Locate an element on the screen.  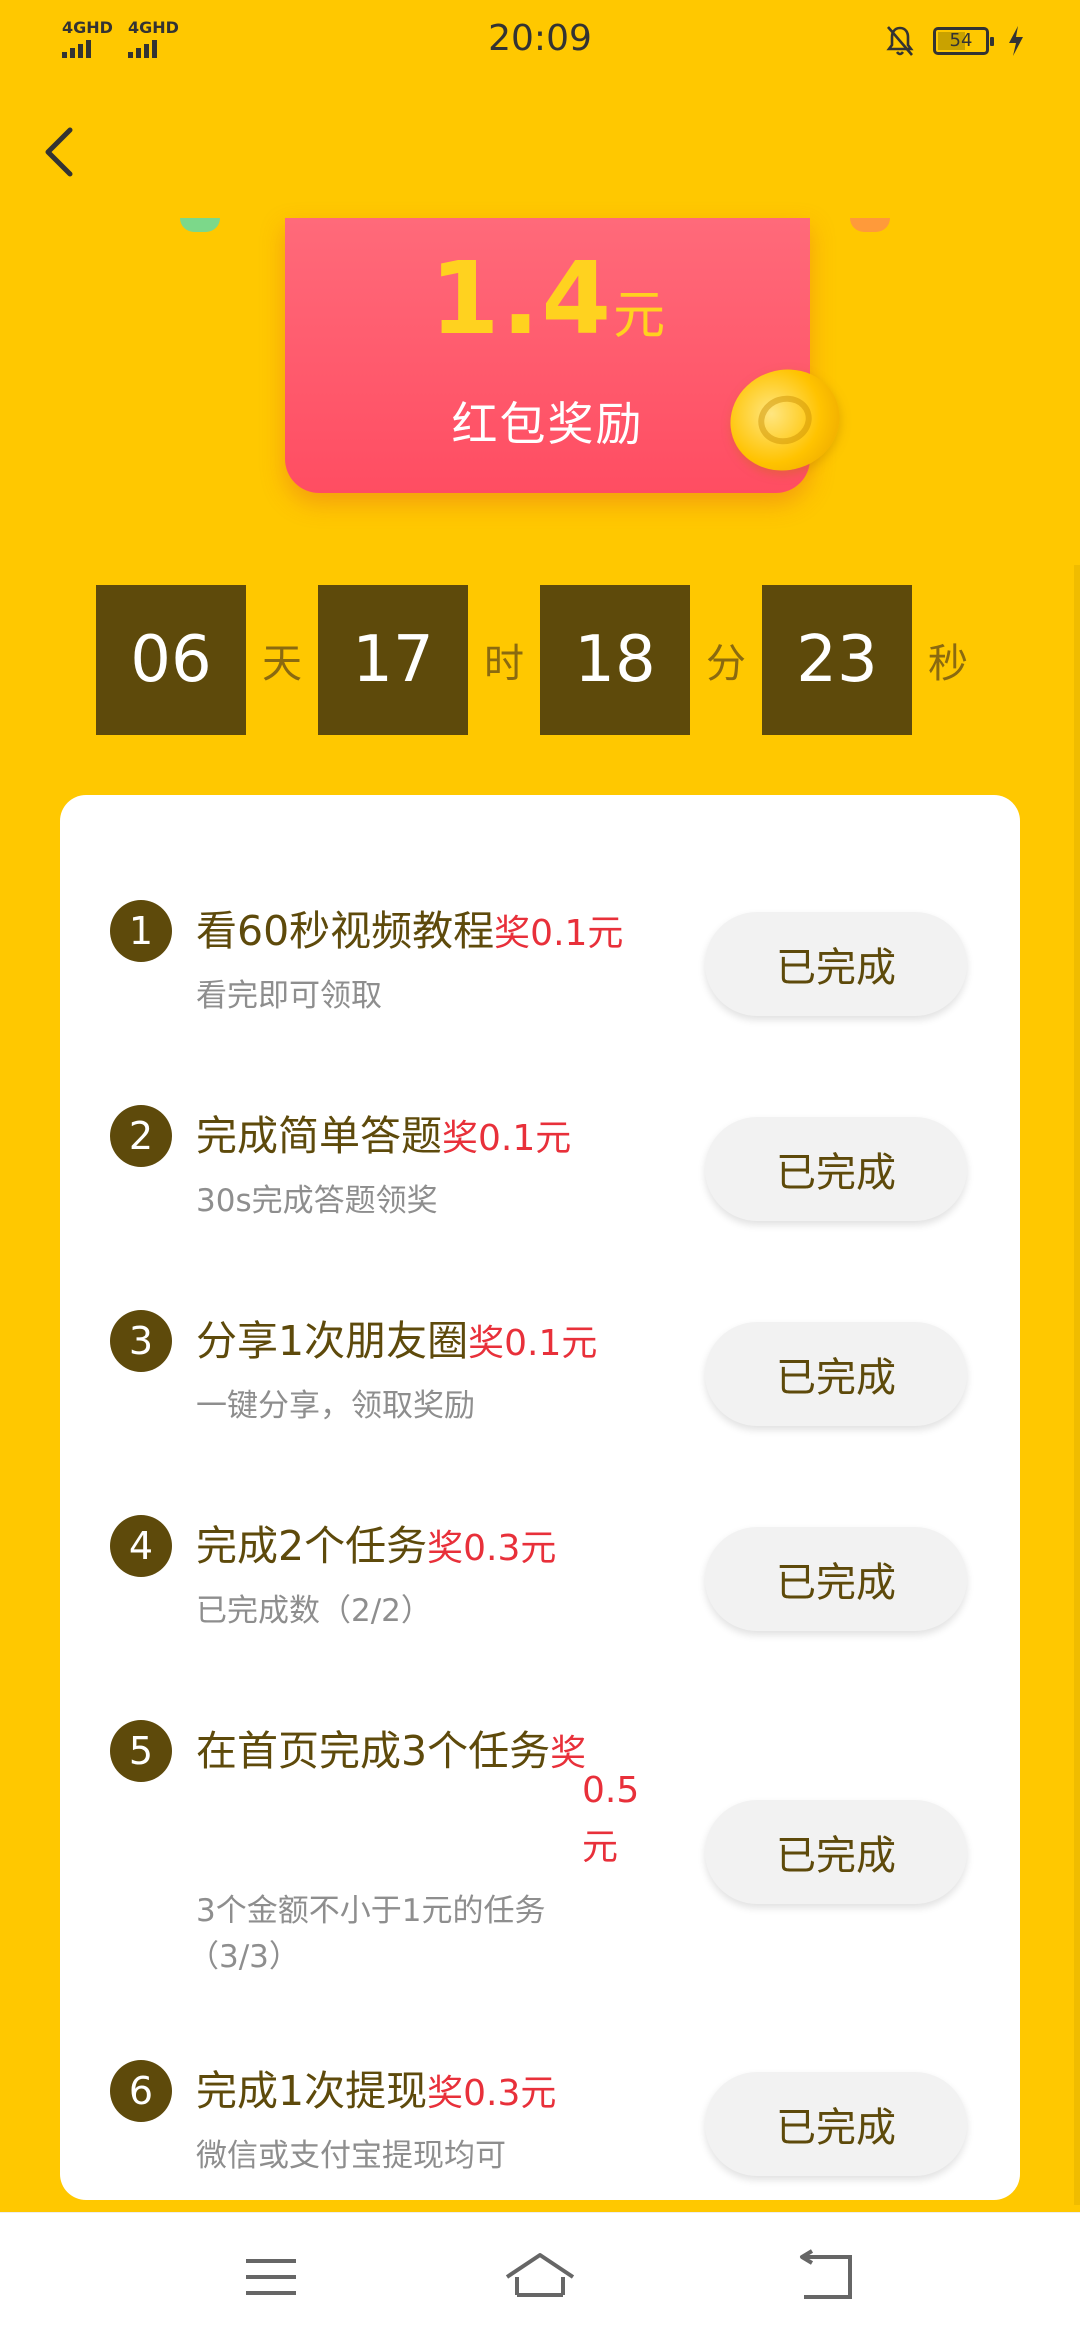
status-right: 54 is located at coordinates (955, 41).